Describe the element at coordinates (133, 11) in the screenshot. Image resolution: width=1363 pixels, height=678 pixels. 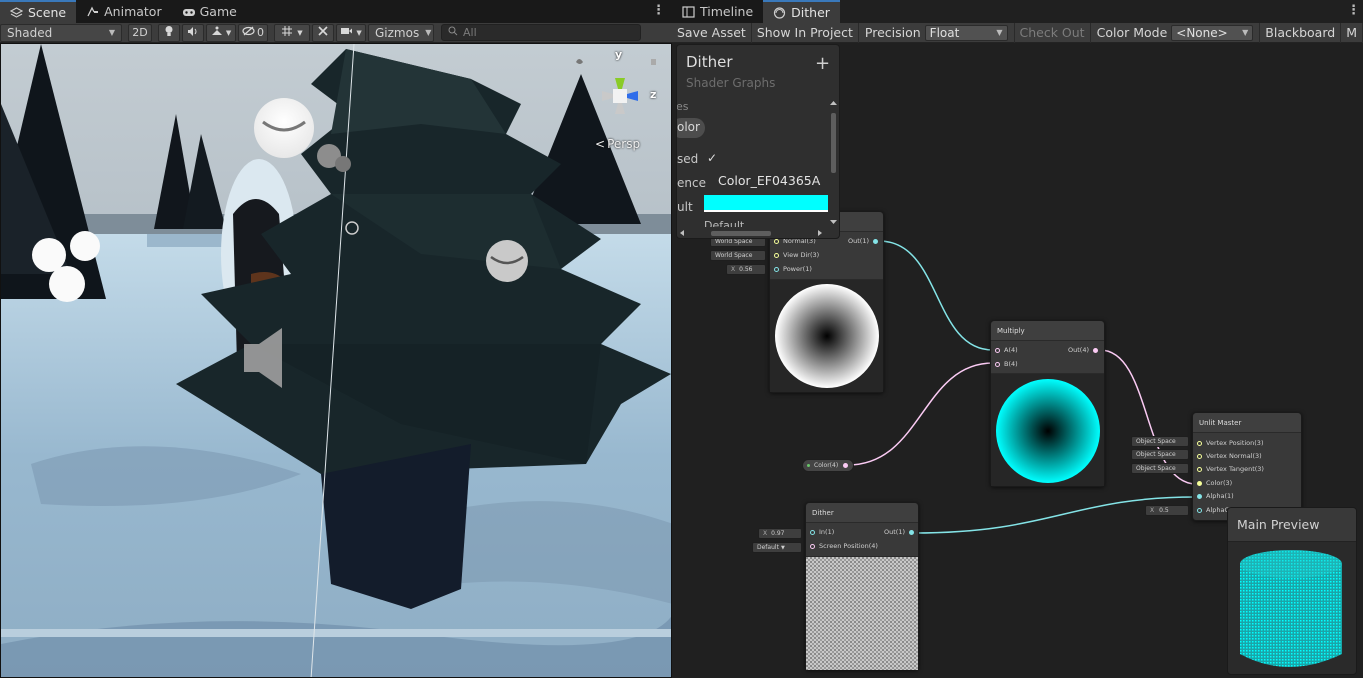
I see `tab-animator-label: Animator` at that location.